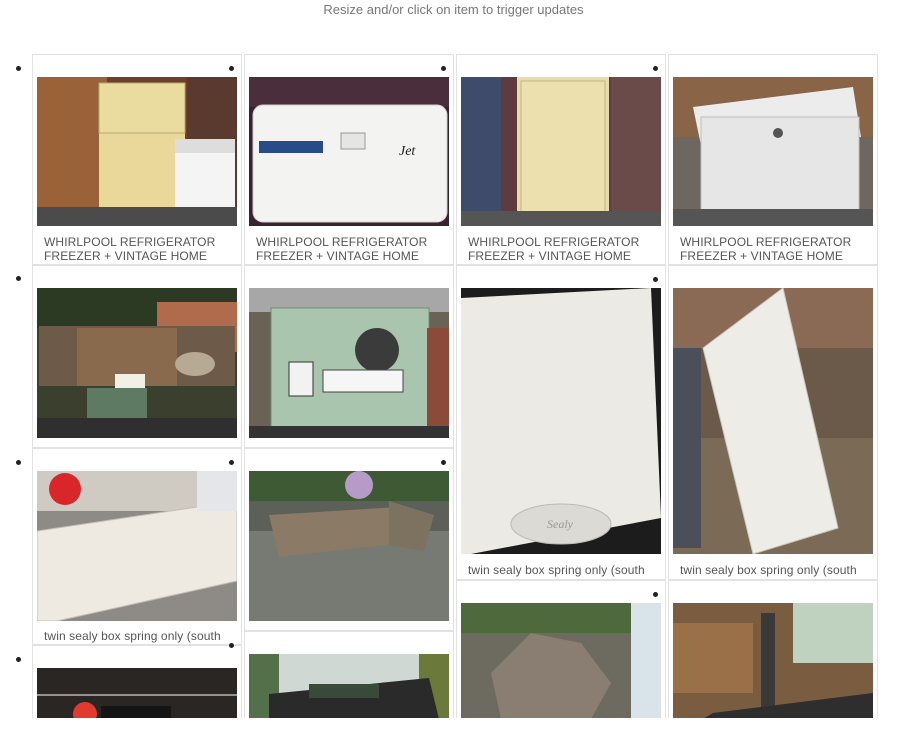  I want to click on box-spring-leaning-photo, so click(773, 421).